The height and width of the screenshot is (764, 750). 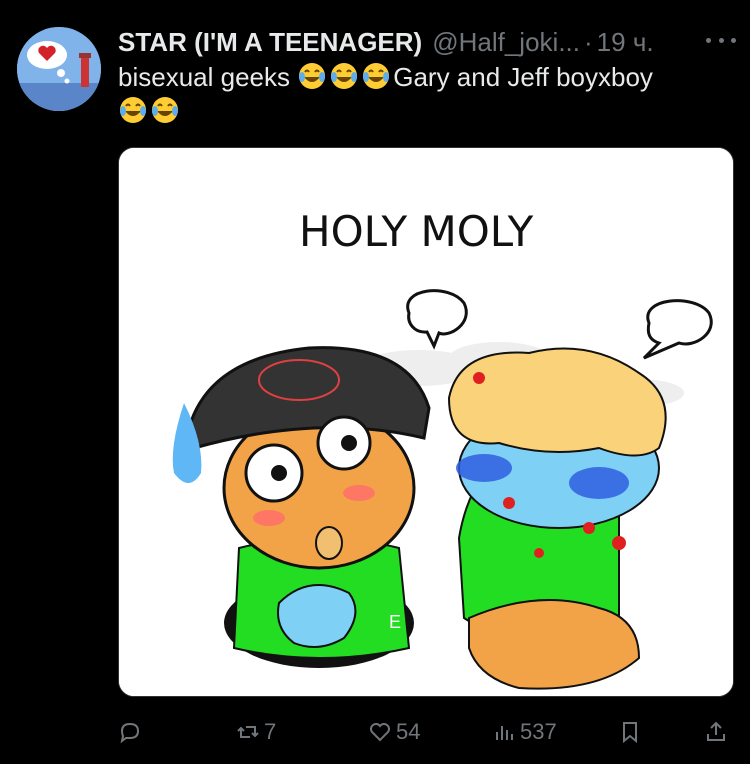 I want to click on repost-arrows-icon, so click(x=248, y=732).